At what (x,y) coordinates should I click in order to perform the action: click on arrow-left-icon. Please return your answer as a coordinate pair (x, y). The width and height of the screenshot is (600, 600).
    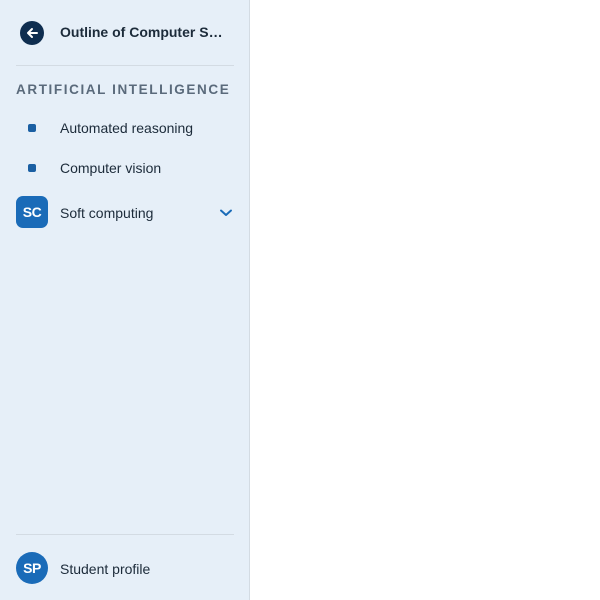
    Looking at the image, I should click on (32, 33).